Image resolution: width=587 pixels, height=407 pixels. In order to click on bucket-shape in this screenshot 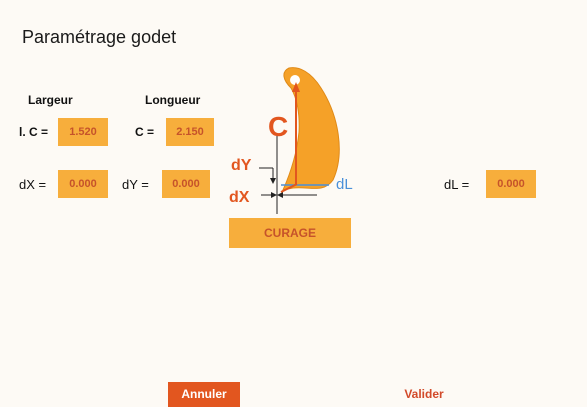, I will do `click(311, 129)`.